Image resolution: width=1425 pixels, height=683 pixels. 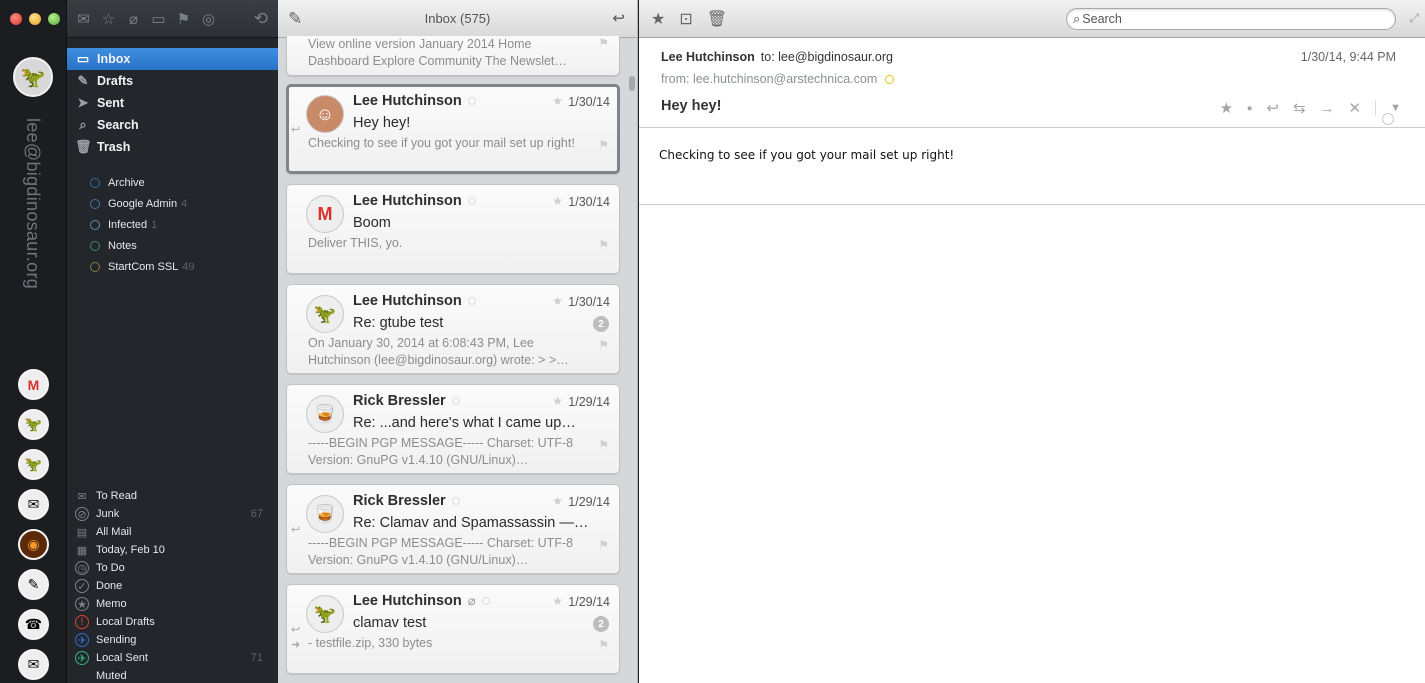 I want to click on star-icon: ☆, so click(x=108, y=19).